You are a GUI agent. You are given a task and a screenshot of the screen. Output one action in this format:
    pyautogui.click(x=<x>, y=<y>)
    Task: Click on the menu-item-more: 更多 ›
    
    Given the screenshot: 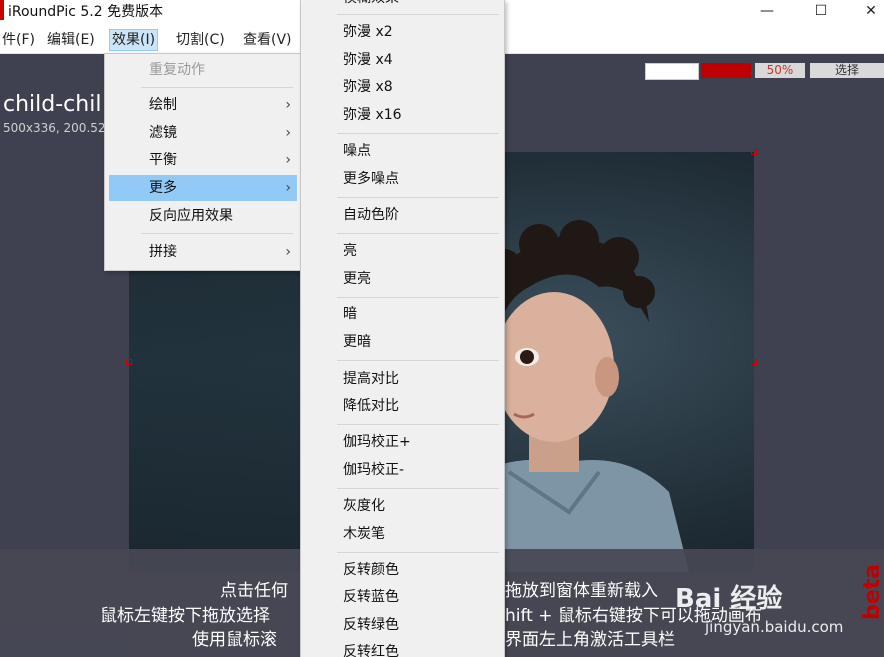 What is the action you would take?
    pyautogui.click(x=203, y=188)
    